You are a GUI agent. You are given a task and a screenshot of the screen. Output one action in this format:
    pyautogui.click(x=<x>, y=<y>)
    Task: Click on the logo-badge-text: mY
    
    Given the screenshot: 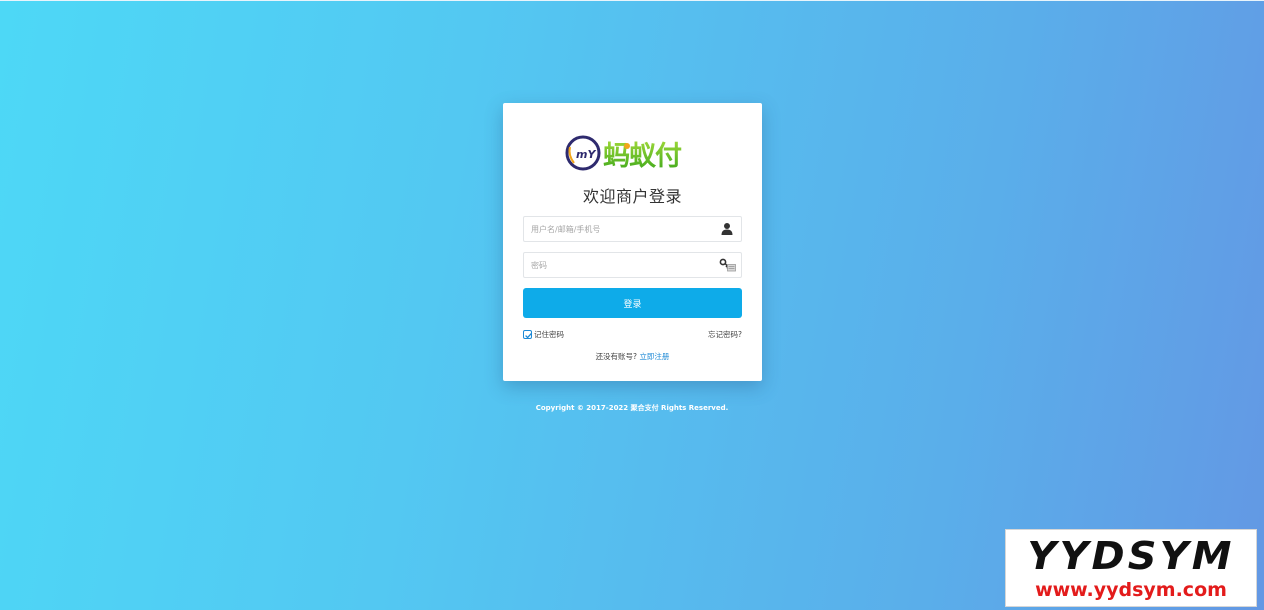 What is the action you would take?
    pyautogui.click(x=586, y=154)
    